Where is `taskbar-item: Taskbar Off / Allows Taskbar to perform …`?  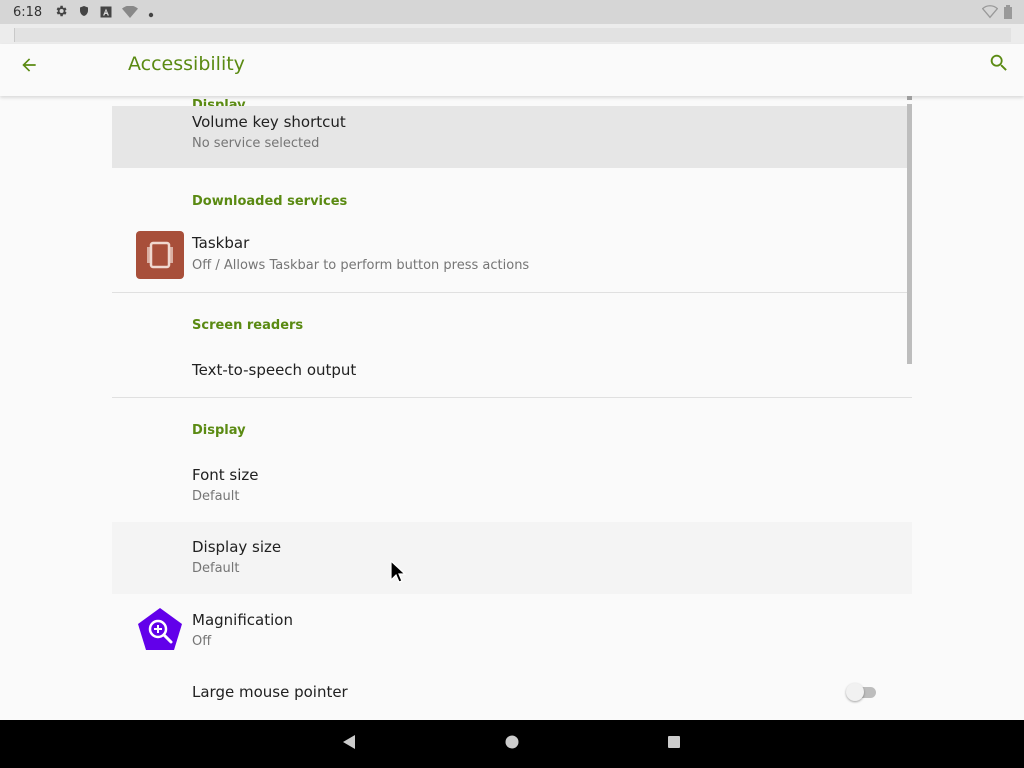 taskbar-item: Taskbar Off / Allows Taskbar to perform … is located at coordinates (512, 256).